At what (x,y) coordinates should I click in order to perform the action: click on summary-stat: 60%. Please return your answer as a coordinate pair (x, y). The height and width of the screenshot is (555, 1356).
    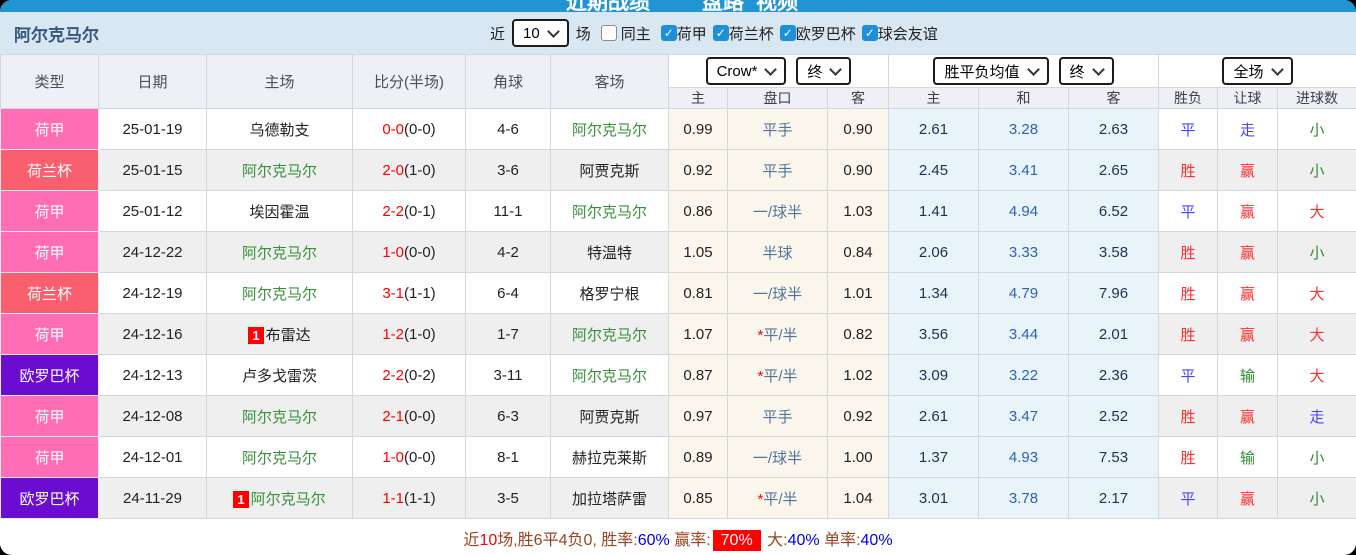
    Looking at the image, I should click on (653, 540).